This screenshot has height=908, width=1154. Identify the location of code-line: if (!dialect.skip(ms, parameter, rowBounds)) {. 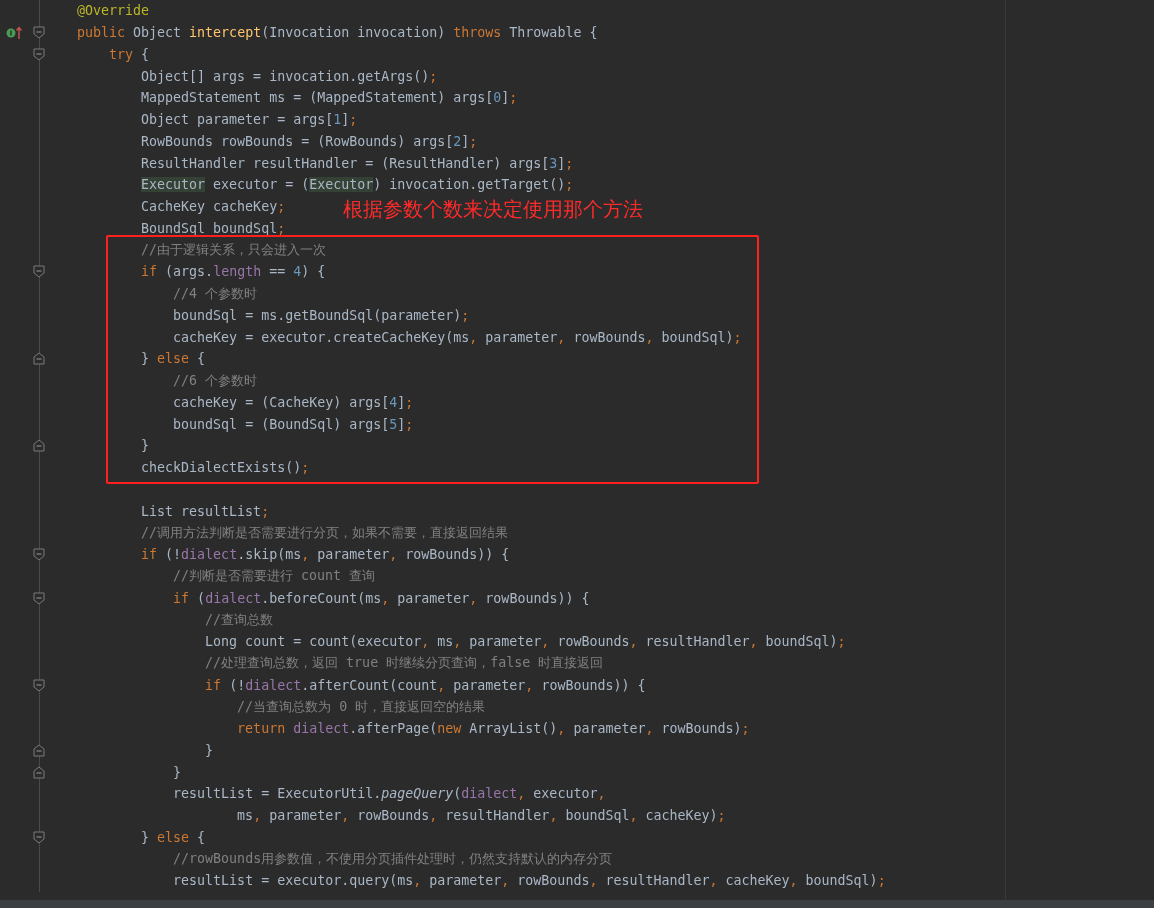
(325, 555).